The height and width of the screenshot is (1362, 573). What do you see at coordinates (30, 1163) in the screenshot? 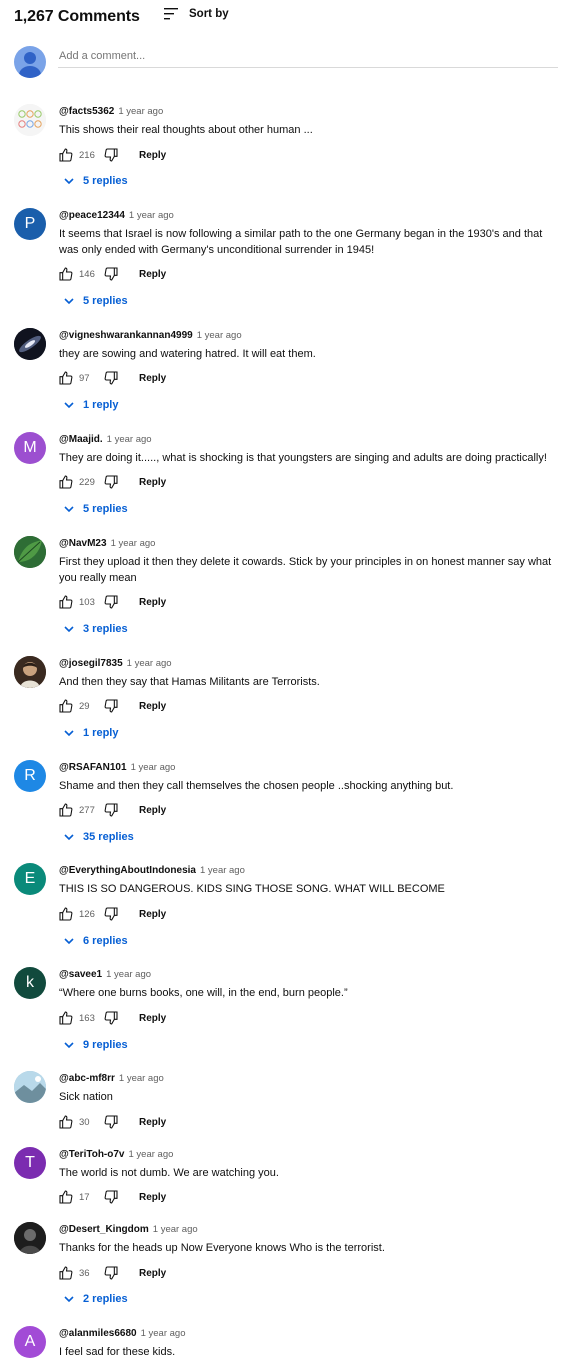
I see `commenter-avatar: T` at bounding box center [30, 1163].